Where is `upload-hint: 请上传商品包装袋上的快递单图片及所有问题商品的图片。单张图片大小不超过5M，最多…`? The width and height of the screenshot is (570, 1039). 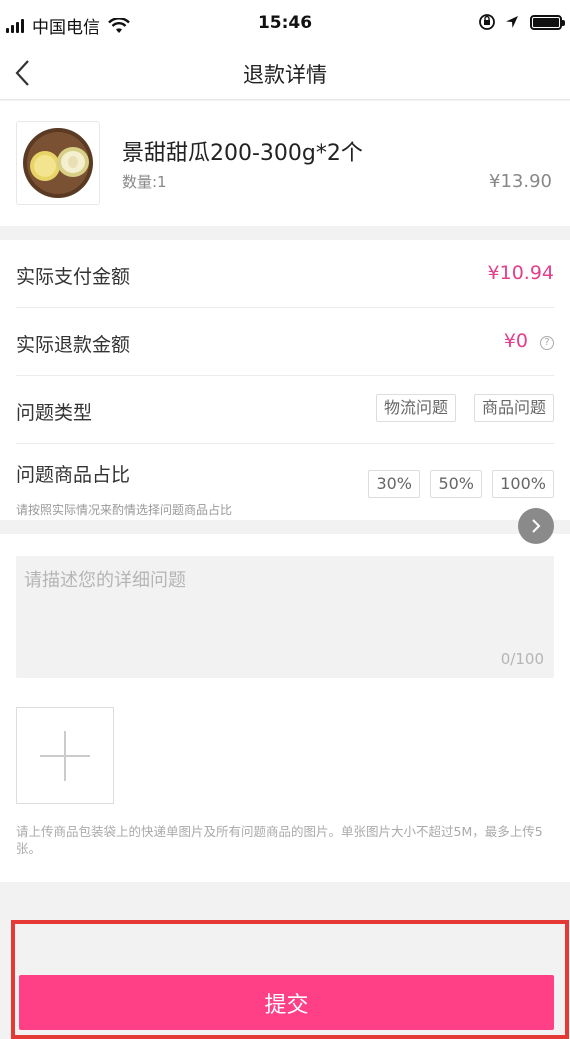
upload-hint: 请上传商品包装袋上的快递单图片及所有问题商品的图片。单张图片大小不超过5M，最多… is located at coordinates (279, 840).